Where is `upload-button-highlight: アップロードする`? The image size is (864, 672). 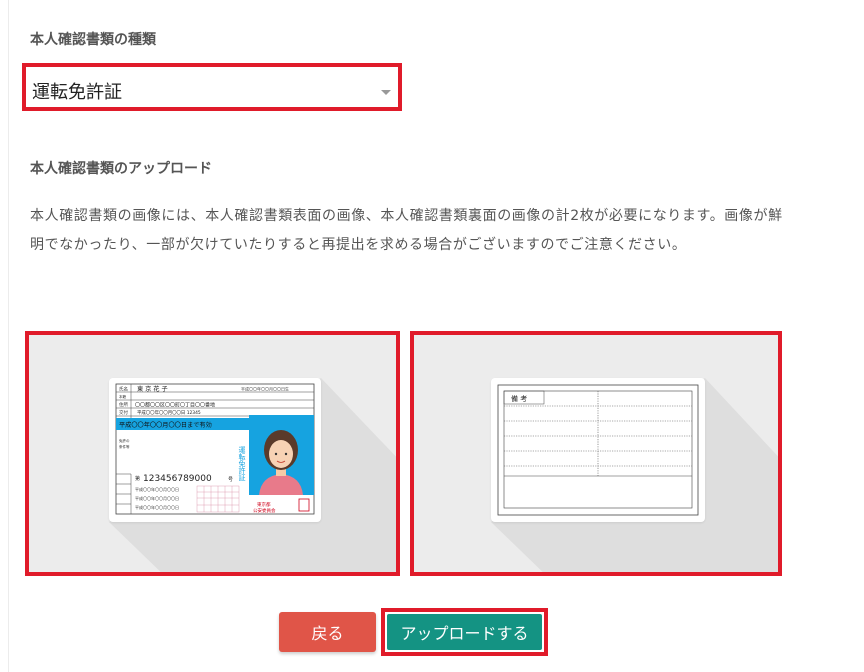 upload-button-highlight: アップロードする is located at coordinates (464, 632).